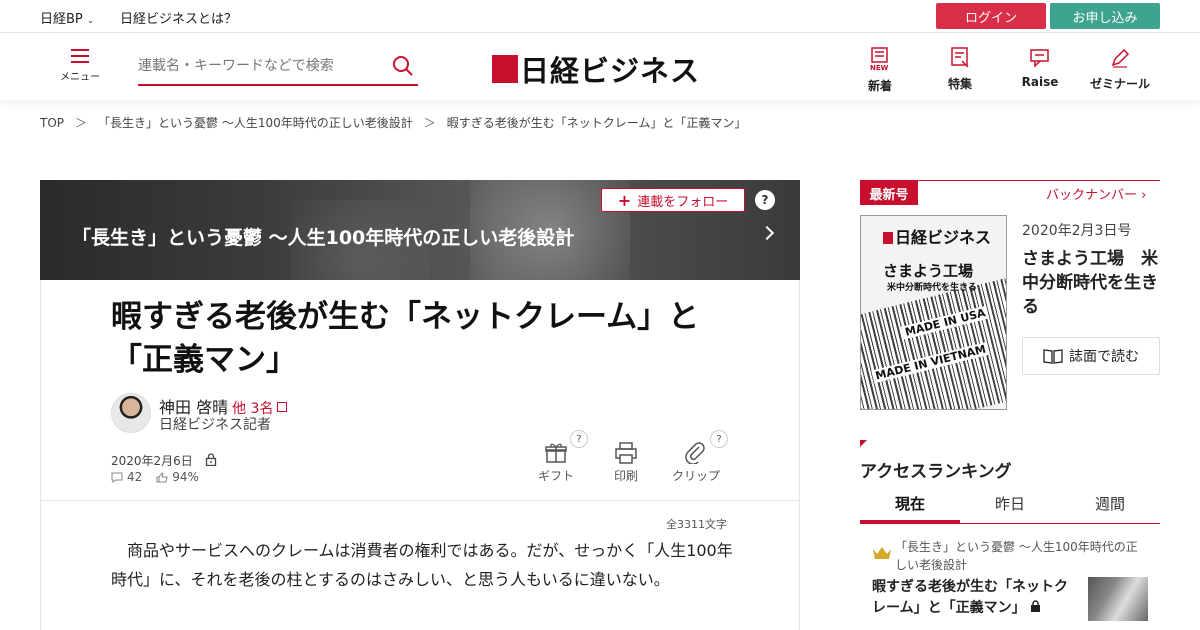 The image size is (1200, 630). Describe the element at coordinates (943, 237) in the screenshot. I see `cover-logo-text: 日経ビジネス` at that location.